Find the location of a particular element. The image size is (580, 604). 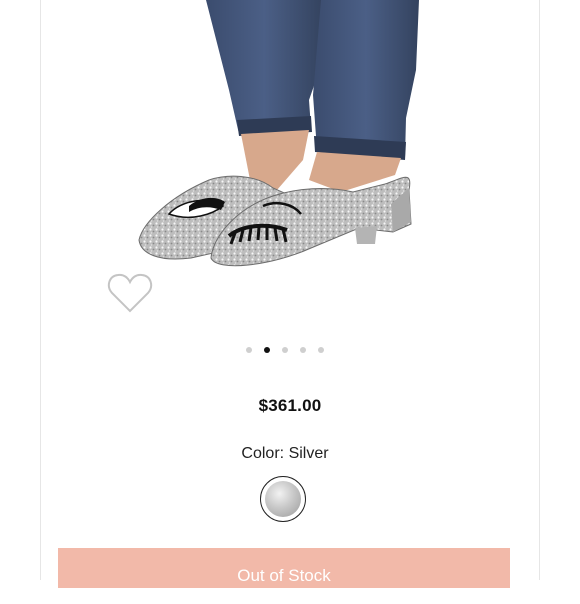

image-carousel-dots is located at coordinates (286, 351).